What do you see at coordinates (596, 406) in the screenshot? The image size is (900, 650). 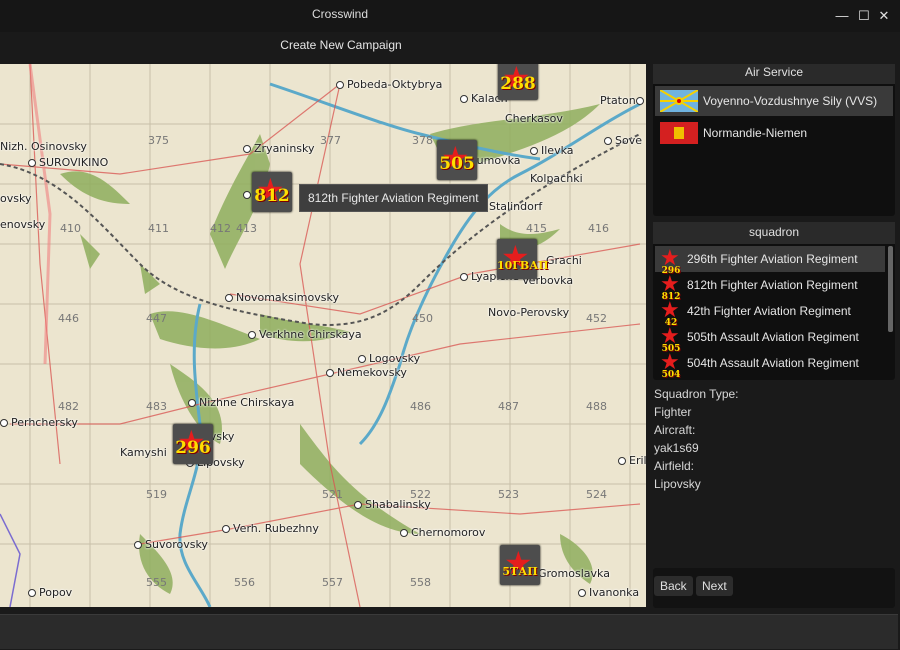 I see `grid-number: 488` at bounding box center [596, 406].